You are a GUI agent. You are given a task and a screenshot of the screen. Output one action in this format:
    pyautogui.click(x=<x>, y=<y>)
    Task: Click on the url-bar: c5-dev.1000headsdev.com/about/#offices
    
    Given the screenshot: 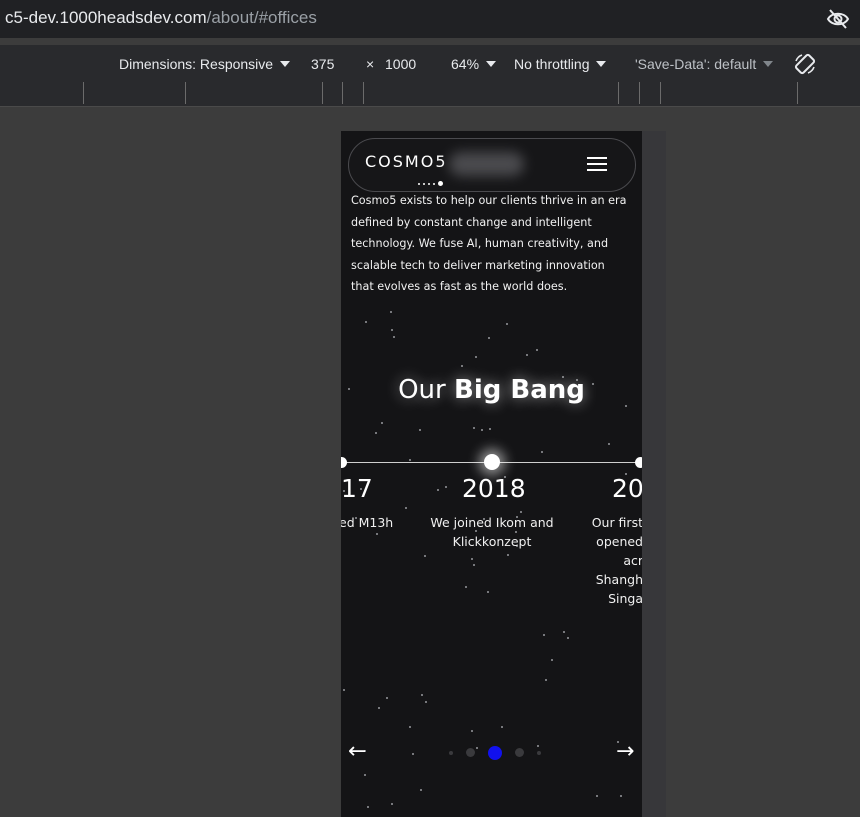 What is the action you would take?
    pyautogui.click(x=430, y=19)
    